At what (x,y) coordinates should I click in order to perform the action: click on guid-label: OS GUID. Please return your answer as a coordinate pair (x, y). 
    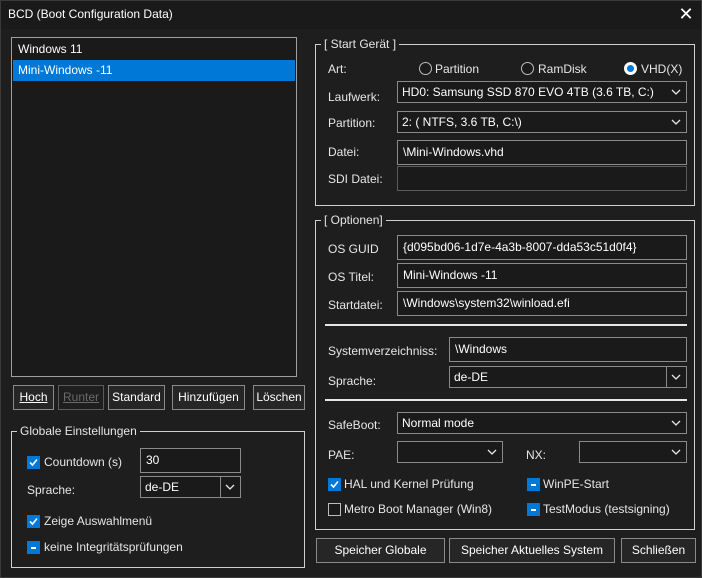
    Looking at the image, I should click on (353, 249).